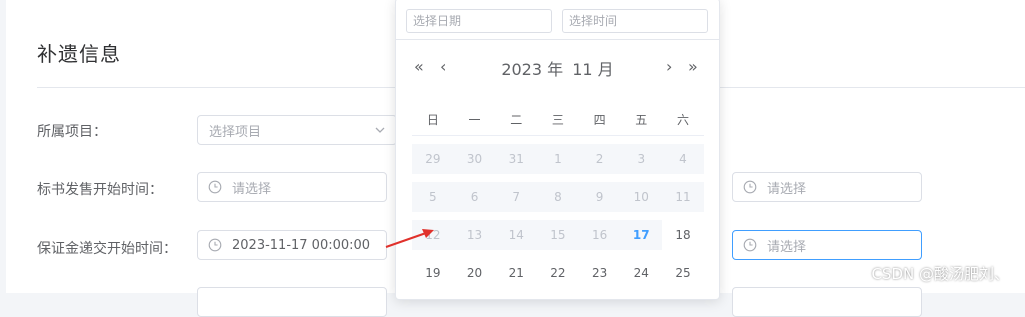 The image size is (1025, 317). What do you see at coordinates (600, 273) in the screenshot?
I see `calendar-day: 23` at bounding box center [600, 273].